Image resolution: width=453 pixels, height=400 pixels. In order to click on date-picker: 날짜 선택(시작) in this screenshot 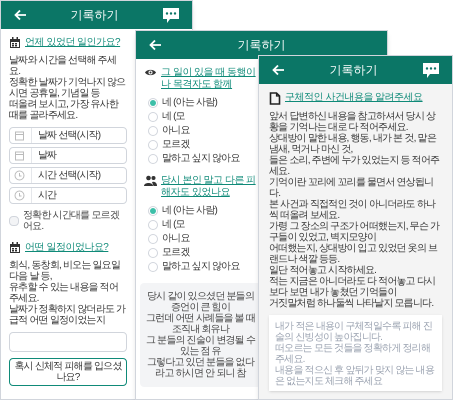, I will do `click(68, 135)`.